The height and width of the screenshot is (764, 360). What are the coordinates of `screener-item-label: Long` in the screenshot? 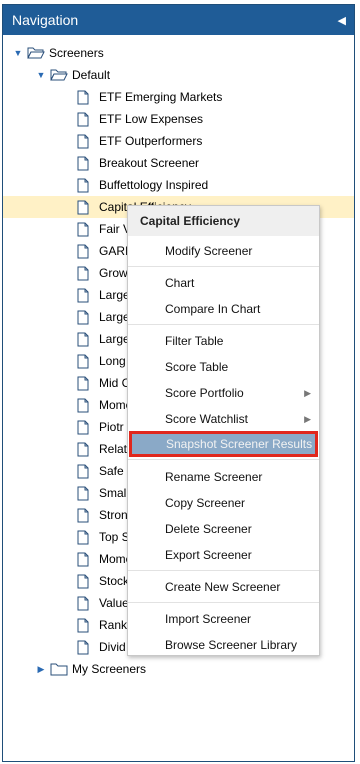 It's located at (112, 361).